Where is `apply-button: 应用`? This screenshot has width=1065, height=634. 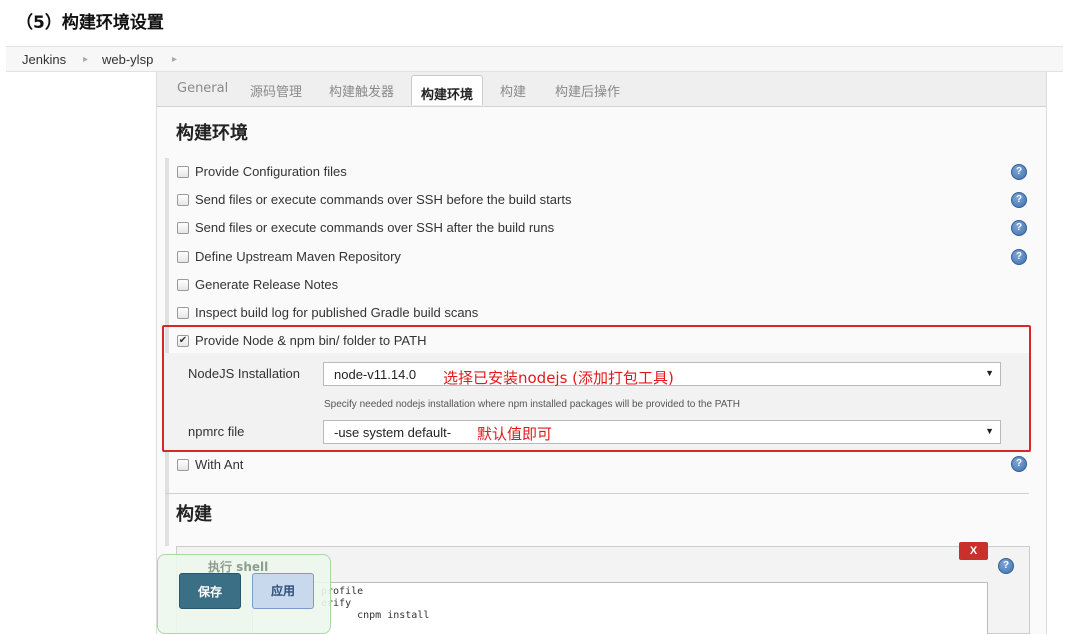
apply-button: 应用 is located at coordinates (283, 591).